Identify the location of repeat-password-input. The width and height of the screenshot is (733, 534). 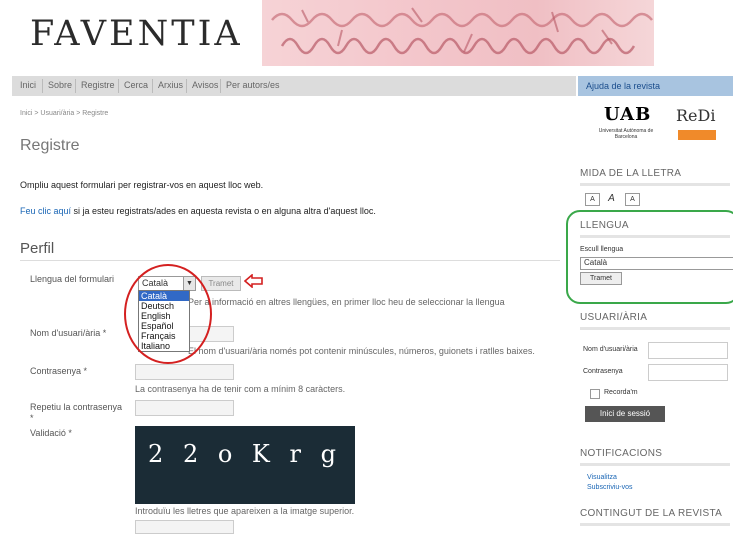
(184, 408).